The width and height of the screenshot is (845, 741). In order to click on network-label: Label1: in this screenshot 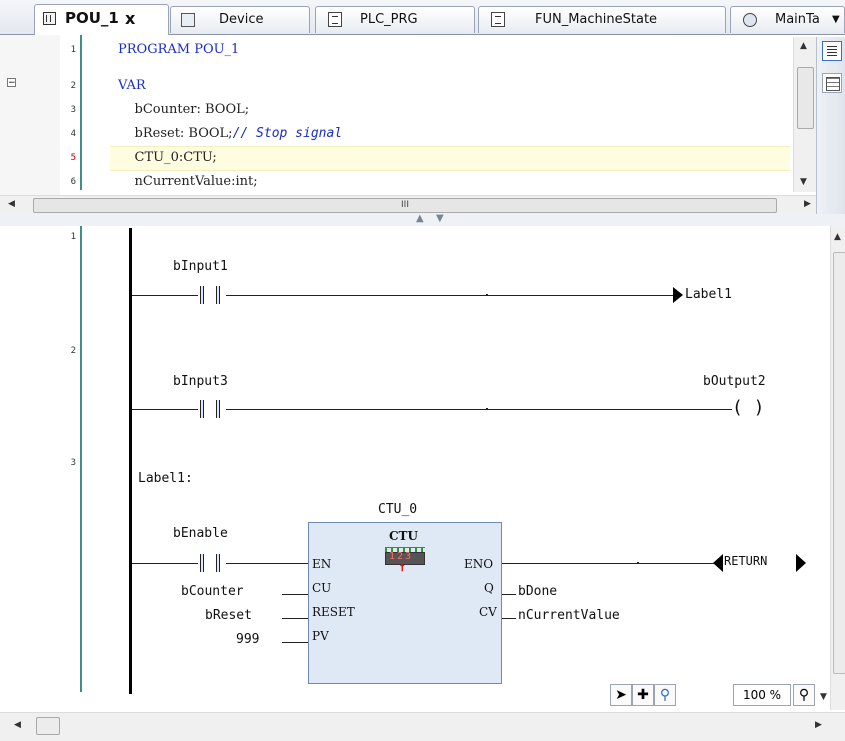, I will do `click(165, 478)`.